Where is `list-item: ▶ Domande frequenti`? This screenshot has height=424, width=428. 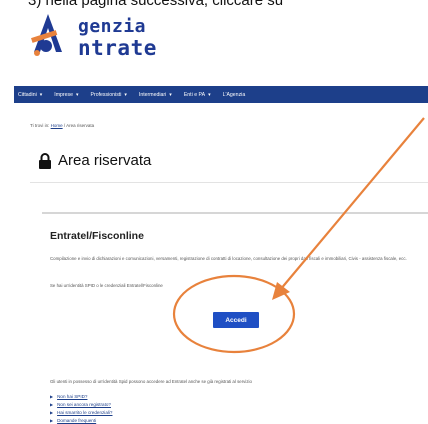 list-item: ▶ Domande frequenti is located at coordinates (81, 420).